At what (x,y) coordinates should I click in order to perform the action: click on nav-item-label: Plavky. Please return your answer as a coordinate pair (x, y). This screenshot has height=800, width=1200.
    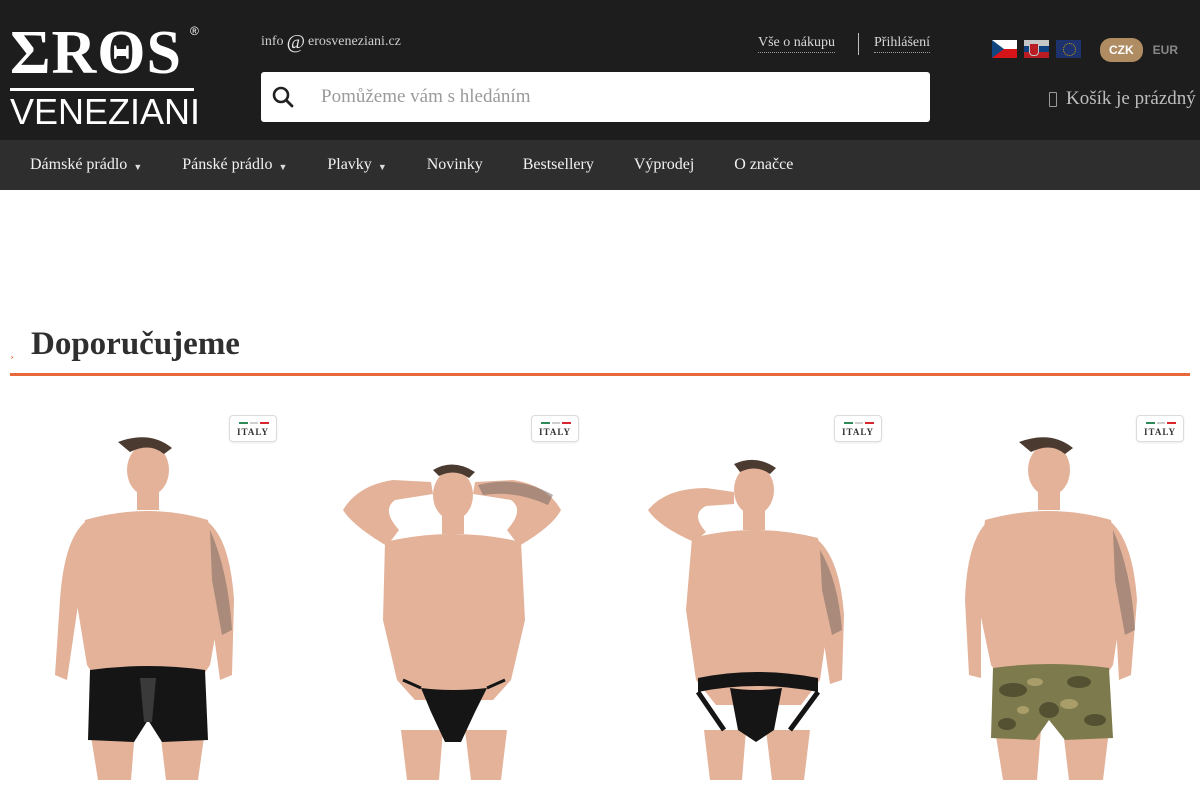
    Looking at the image, I should click on (349, 164).